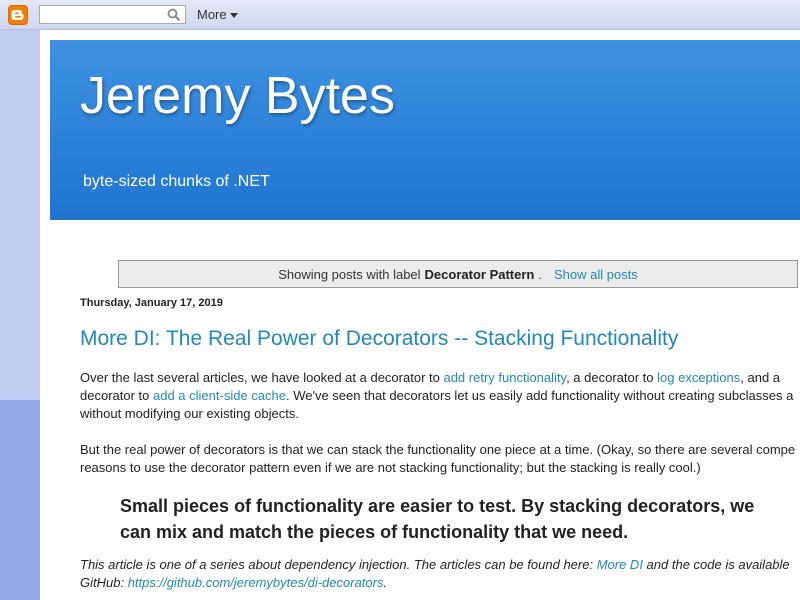 This screenshot has width=800, height=600. I want to click on background-strip-lower, so click(20, 500).